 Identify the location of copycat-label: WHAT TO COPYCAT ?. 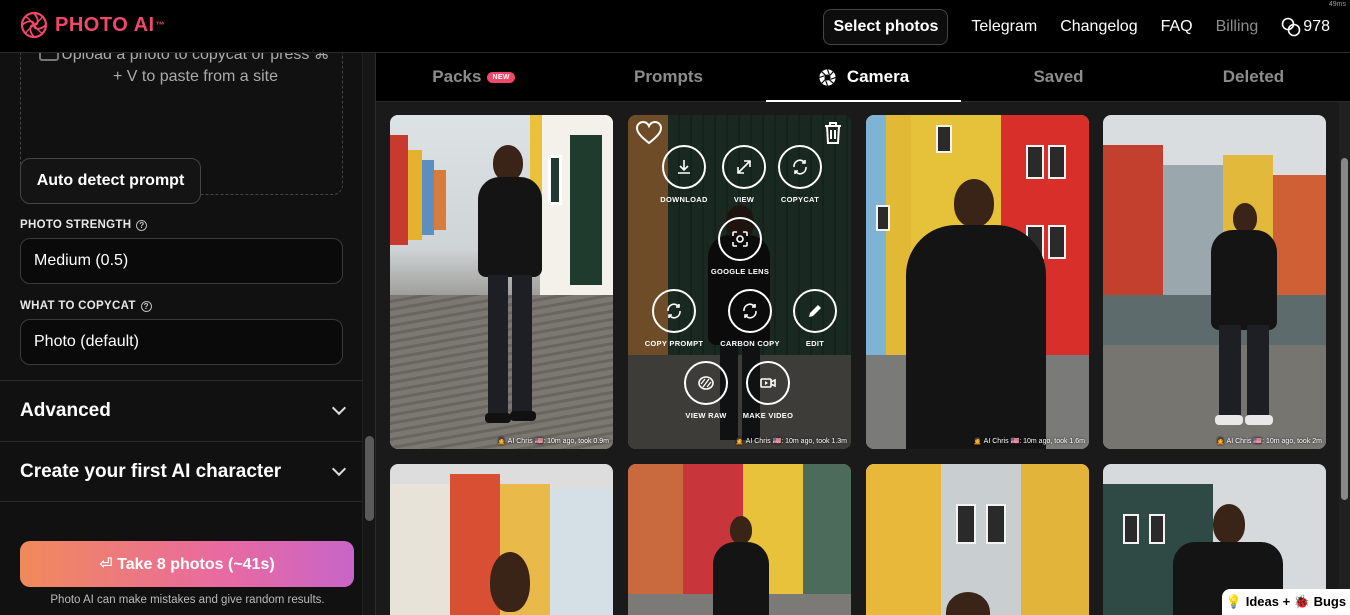
(86, 306).